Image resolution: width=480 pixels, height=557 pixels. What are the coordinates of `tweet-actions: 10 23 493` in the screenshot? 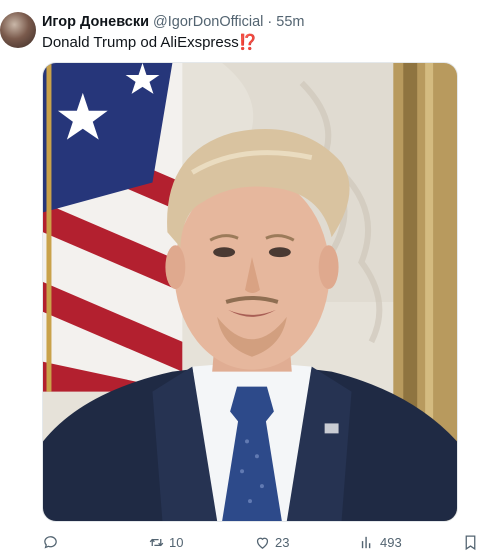 It's located at (261, 542).